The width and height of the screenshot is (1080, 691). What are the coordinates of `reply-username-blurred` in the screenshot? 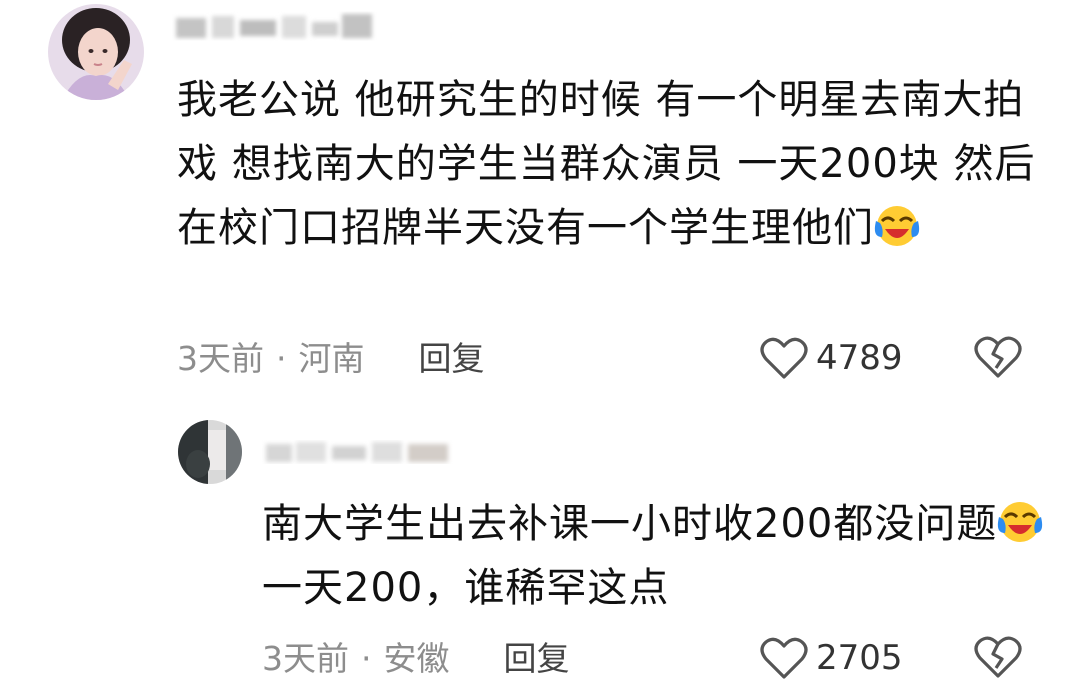 It's located at (362, 451).